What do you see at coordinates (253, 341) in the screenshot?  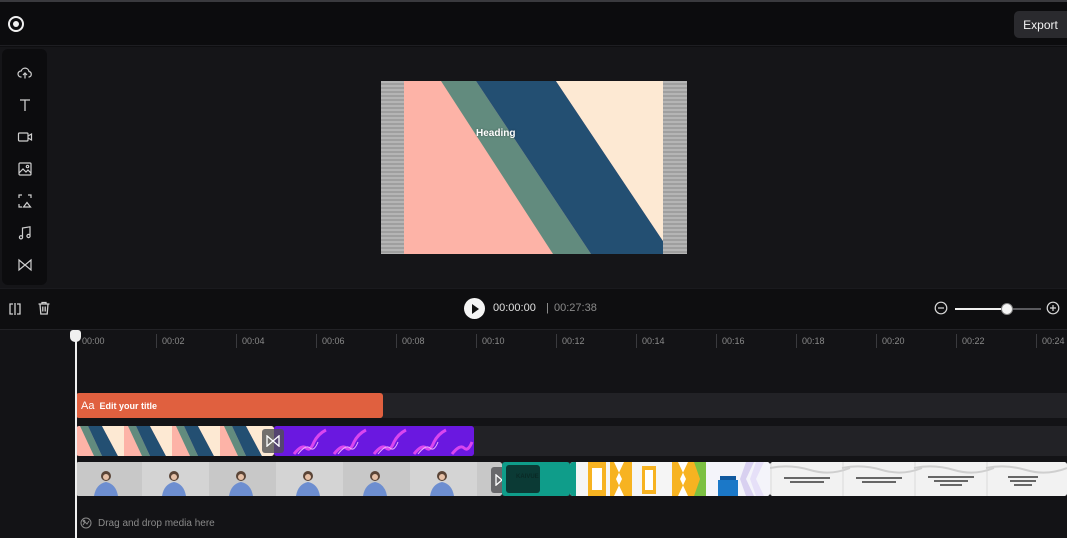 I see `ruler-tick-label: 00:04` at bounding box center [253, 341].